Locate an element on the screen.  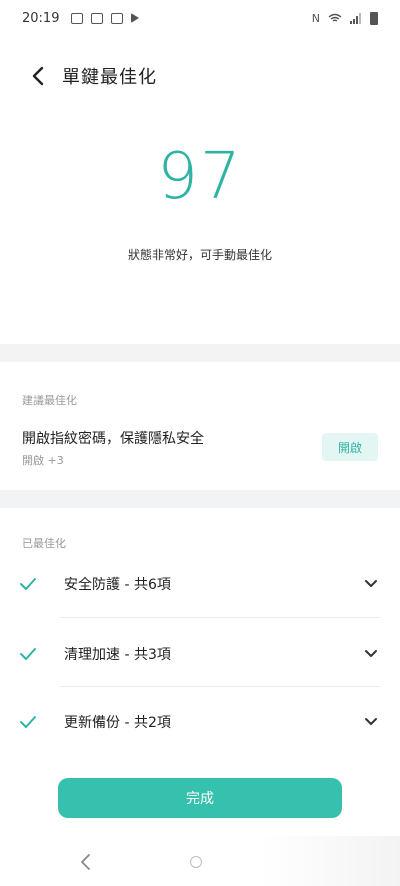
enable-button: 開啟 is located at coordinates (350, 447).